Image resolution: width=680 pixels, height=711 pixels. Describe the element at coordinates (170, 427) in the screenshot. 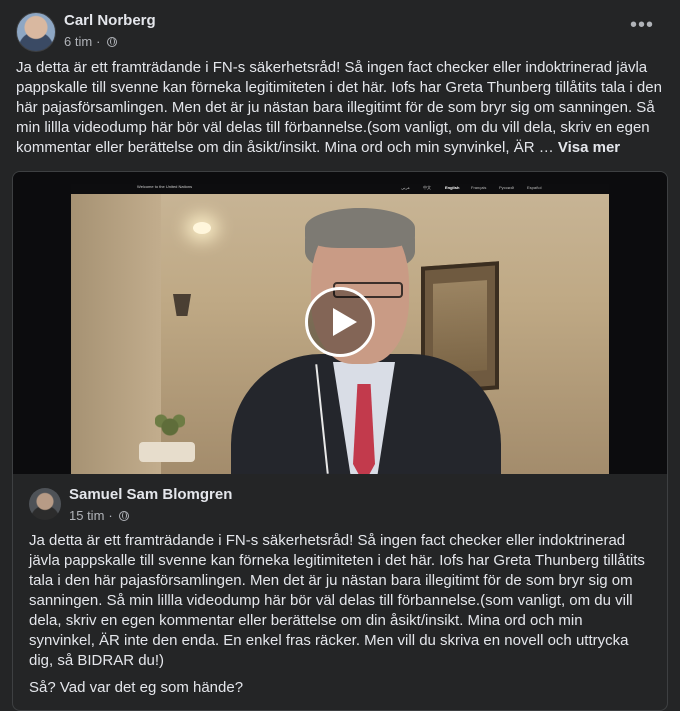

I see `plant` at that location.